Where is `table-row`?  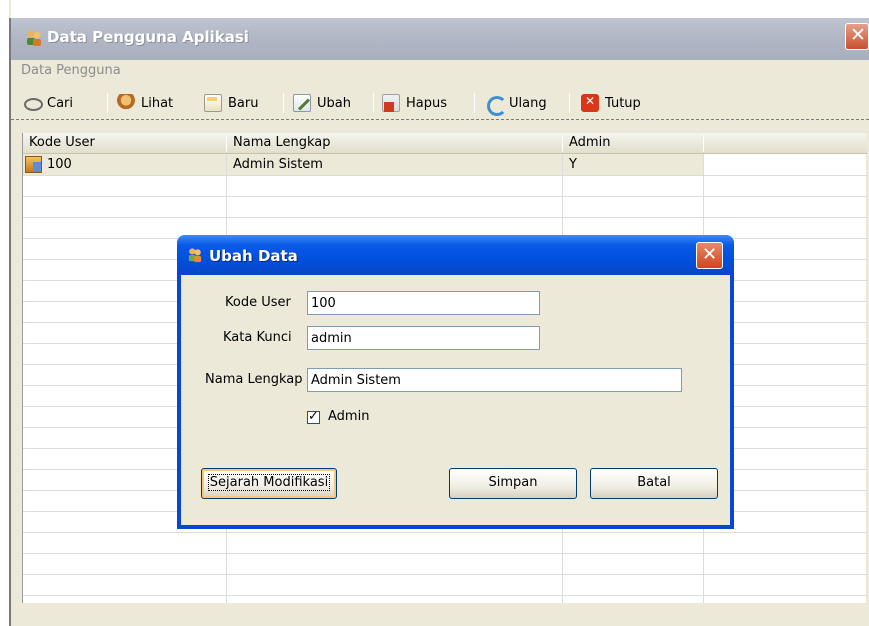
table-row is located at coordinates (363, 164).